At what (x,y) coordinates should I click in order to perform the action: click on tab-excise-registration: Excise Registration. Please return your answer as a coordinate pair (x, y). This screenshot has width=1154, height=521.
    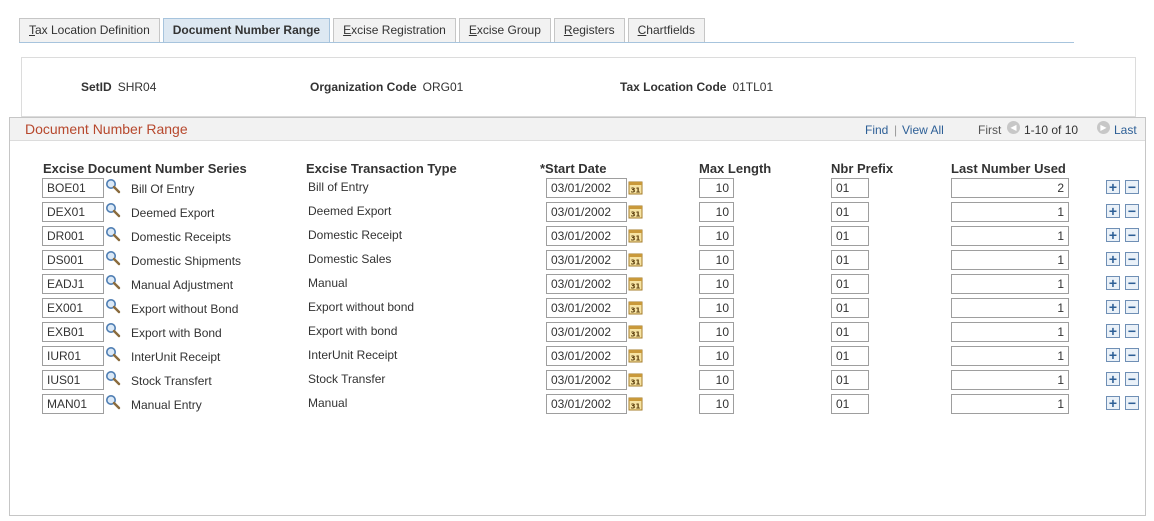
    Looking at the image, I should click on (394, 30).